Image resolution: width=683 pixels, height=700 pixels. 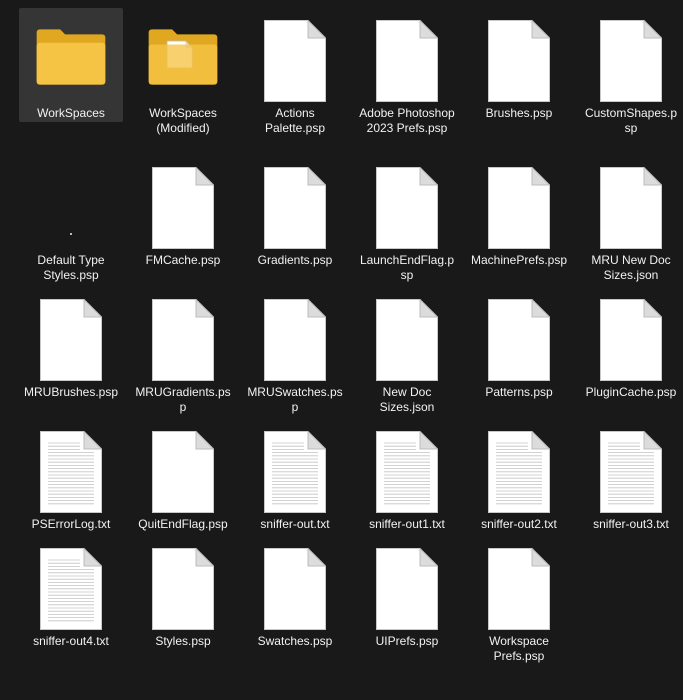 What do you see at coordinates (183, 260) in the screenshot?
I see `file-name-label: FMCache.psp` at bounding box center [183, 260].